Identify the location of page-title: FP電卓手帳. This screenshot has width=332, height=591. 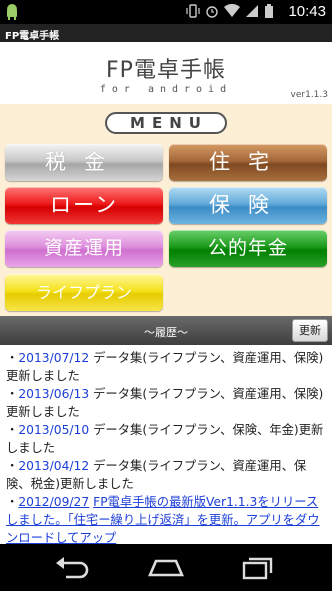
(166, 70).